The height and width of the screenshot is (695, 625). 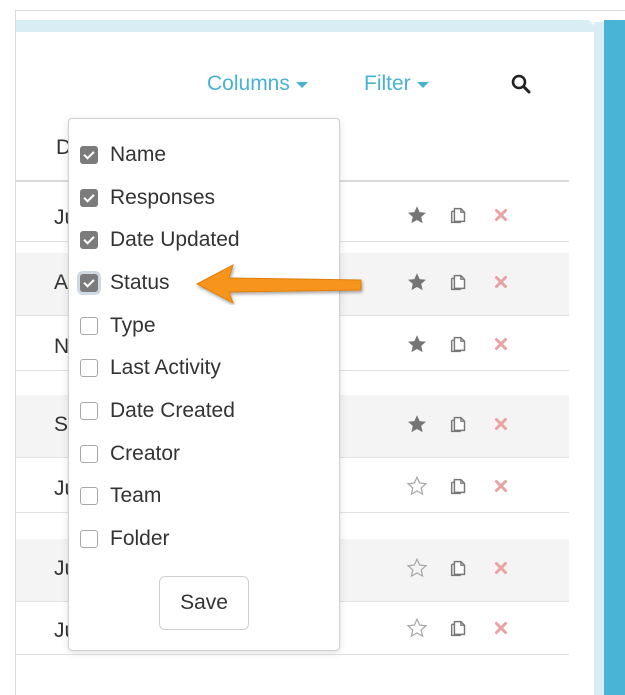 What do you see at coordinates (133, 325) in the screenshot?
I see `column-option-label: Type` at bounding box center [133, 325].